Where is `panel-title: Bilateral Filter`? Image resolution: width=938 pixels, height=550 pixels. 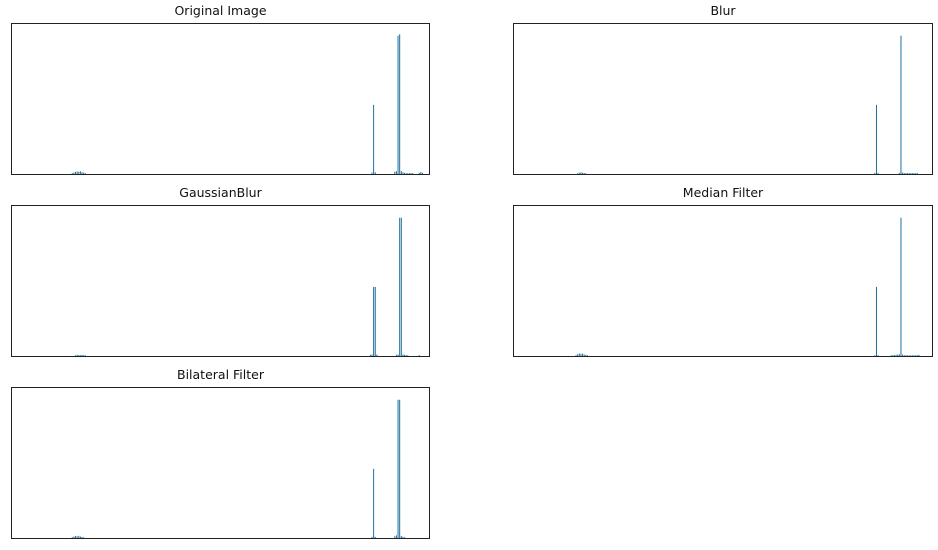 panel-title: Bilateral Filter is located at coordinates (220, 374).